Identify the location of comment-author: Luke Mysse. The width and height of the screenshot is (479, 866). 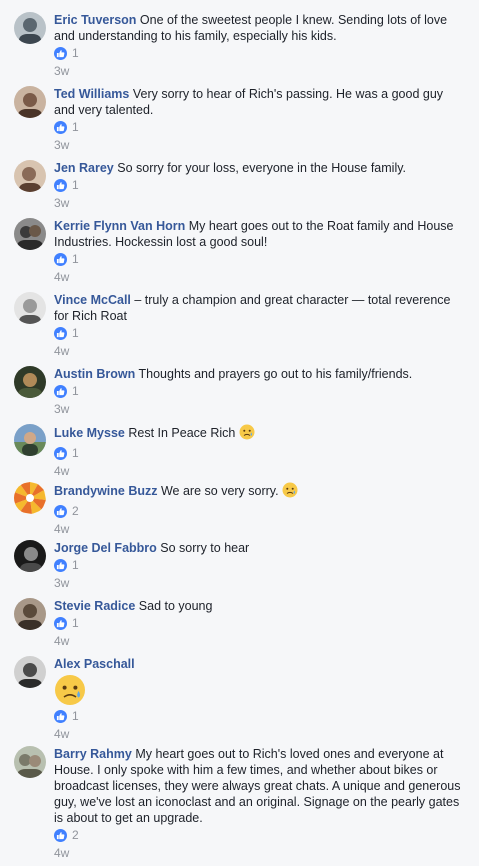
(89, 433).